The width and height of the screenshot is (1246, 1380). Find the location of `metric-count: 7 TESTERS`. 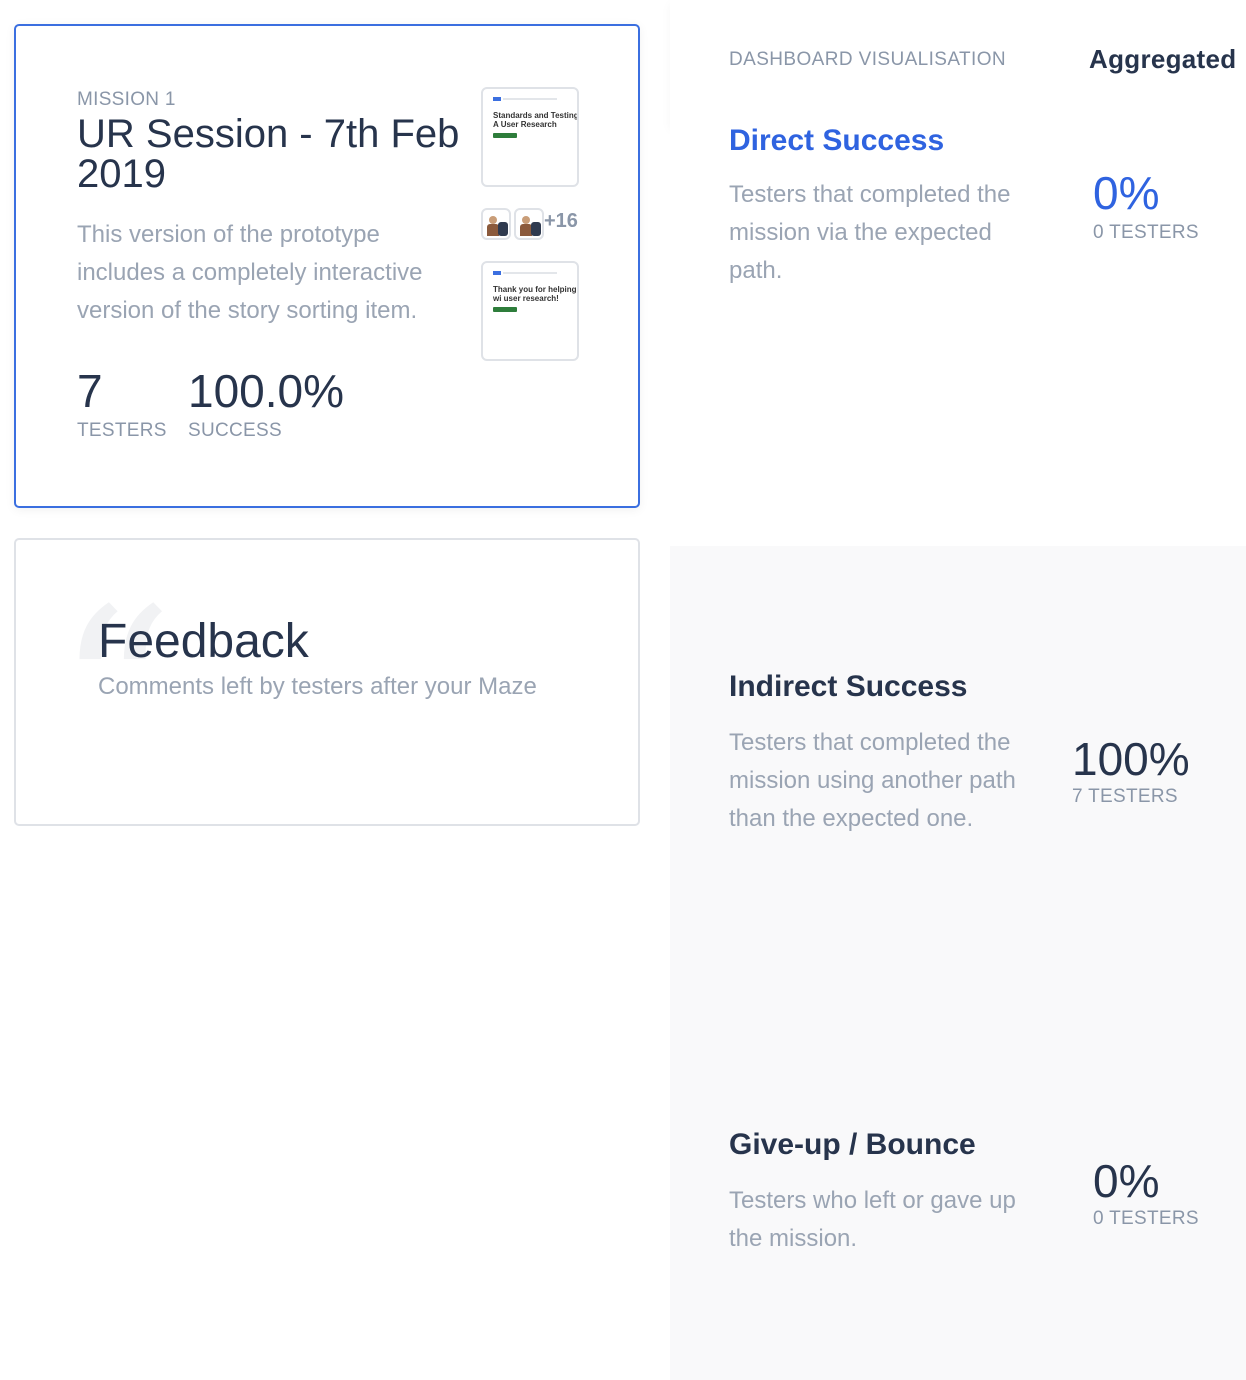

metric-count: 7 TESTERS is located at coordinates (1125, 796).